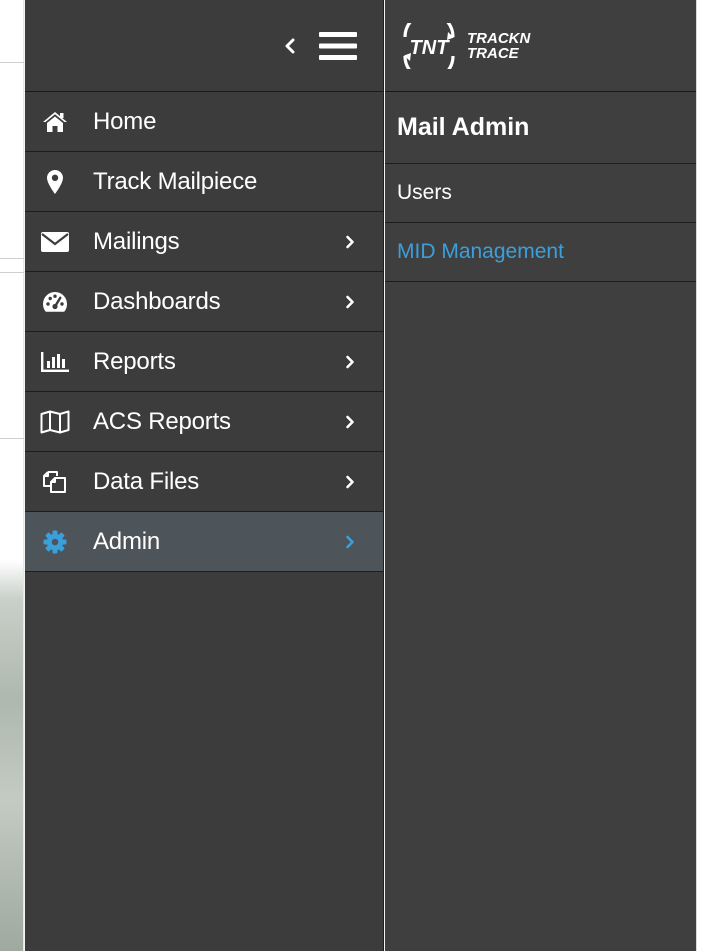 This screenshot has width=707, height=951. Describe the element at coordinates (204, 122) in the screenshot. I see `sidebar-item-home: Home` at that location.